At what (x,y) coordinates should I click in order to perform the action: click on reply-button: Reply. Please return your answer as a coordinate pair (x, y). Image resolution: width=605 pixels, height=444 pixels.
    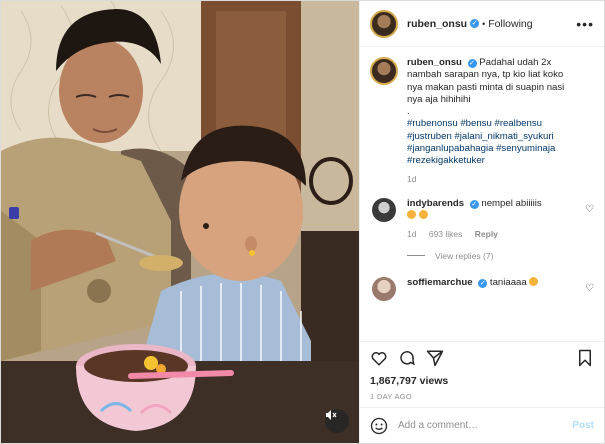
    Looking at the image, I should click on (486, 234).